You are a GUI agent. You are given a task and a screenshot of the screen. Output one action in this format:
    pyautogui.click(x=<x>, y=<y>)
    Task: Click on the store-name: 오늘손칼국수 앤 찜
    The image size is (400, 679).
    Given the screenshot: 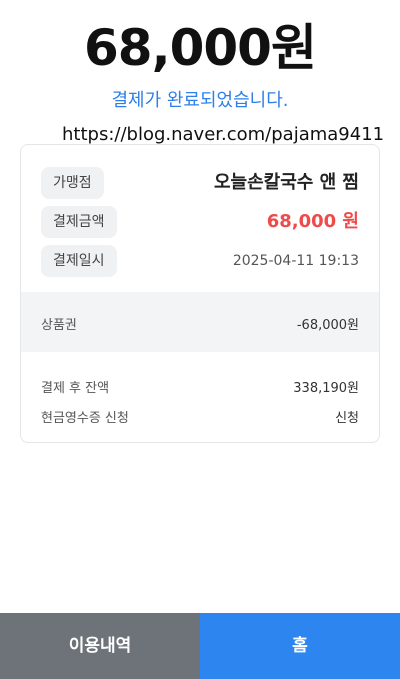 What is the action you would take?
    pyautogui.click(x=286, y=182)
    